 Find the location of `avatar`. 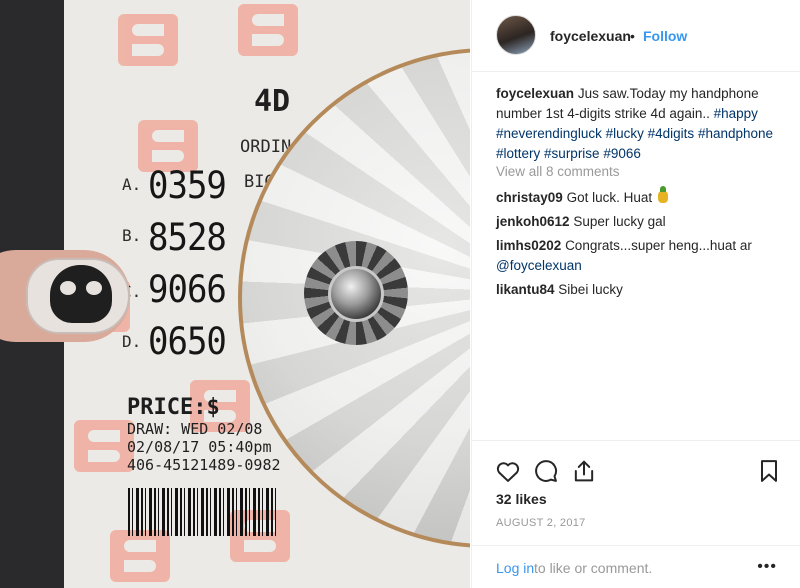

avatar is located at coordinates (516, 35).